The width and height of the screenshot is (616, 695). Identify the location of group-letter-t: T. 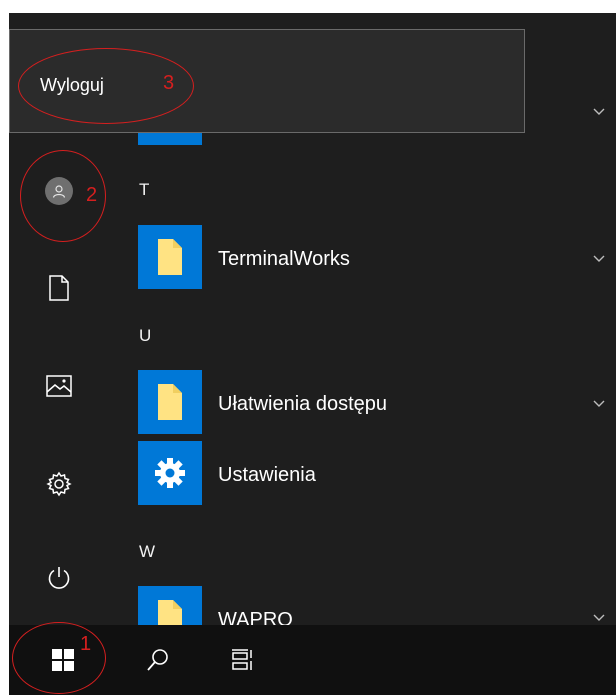
(144, 190).